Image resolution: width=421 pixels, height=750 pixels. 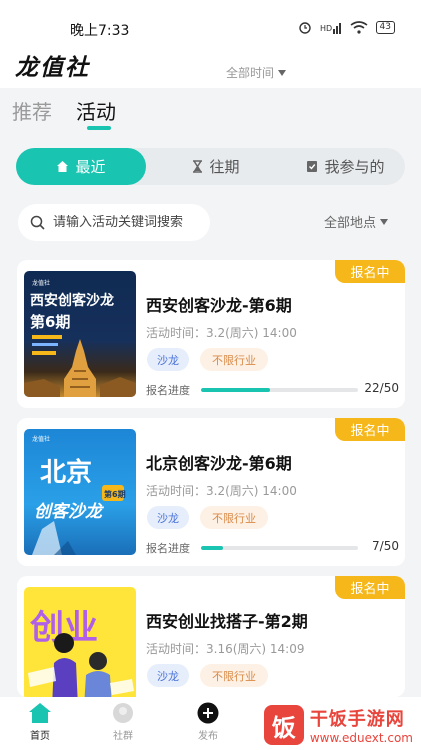 I want to click on tab-community: 社群, so click(x=123, y=722).